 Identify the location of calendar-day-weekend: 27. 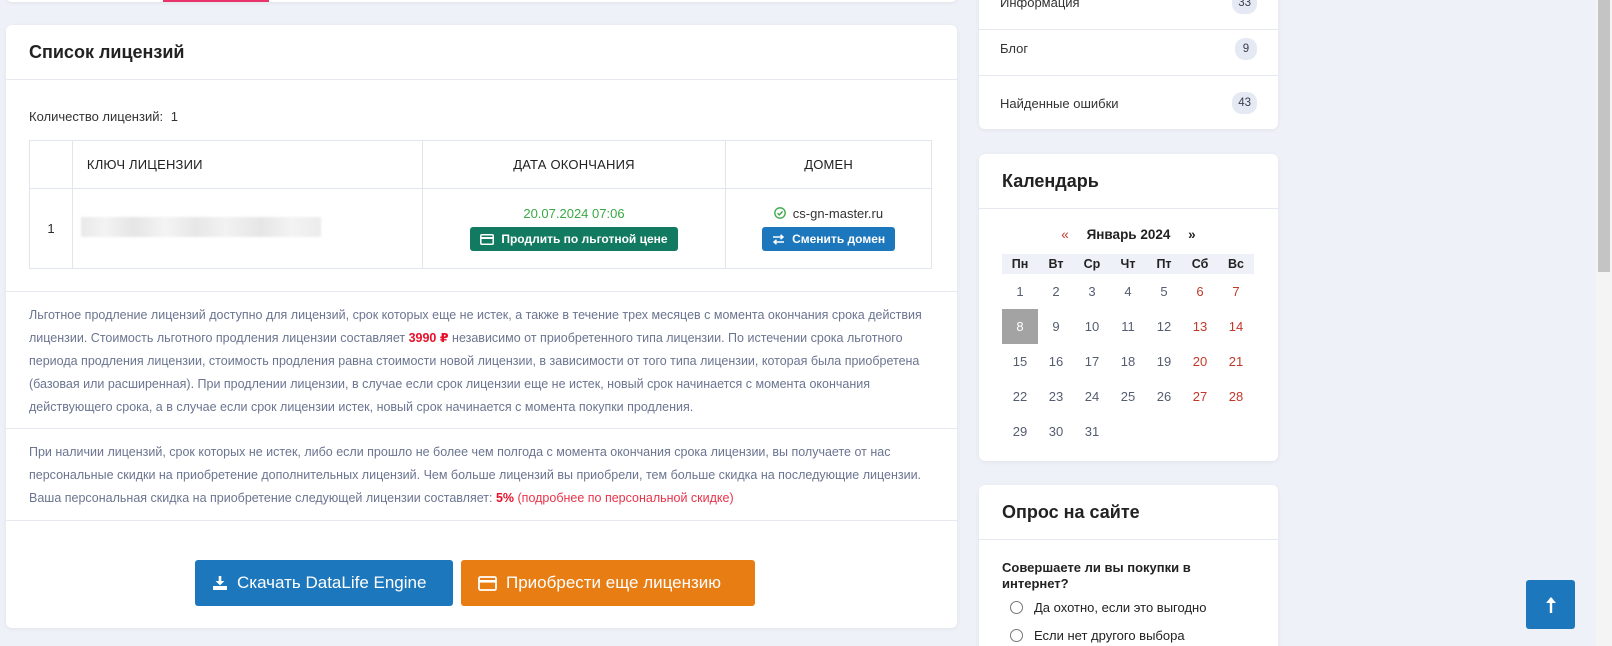
(1200, 396).